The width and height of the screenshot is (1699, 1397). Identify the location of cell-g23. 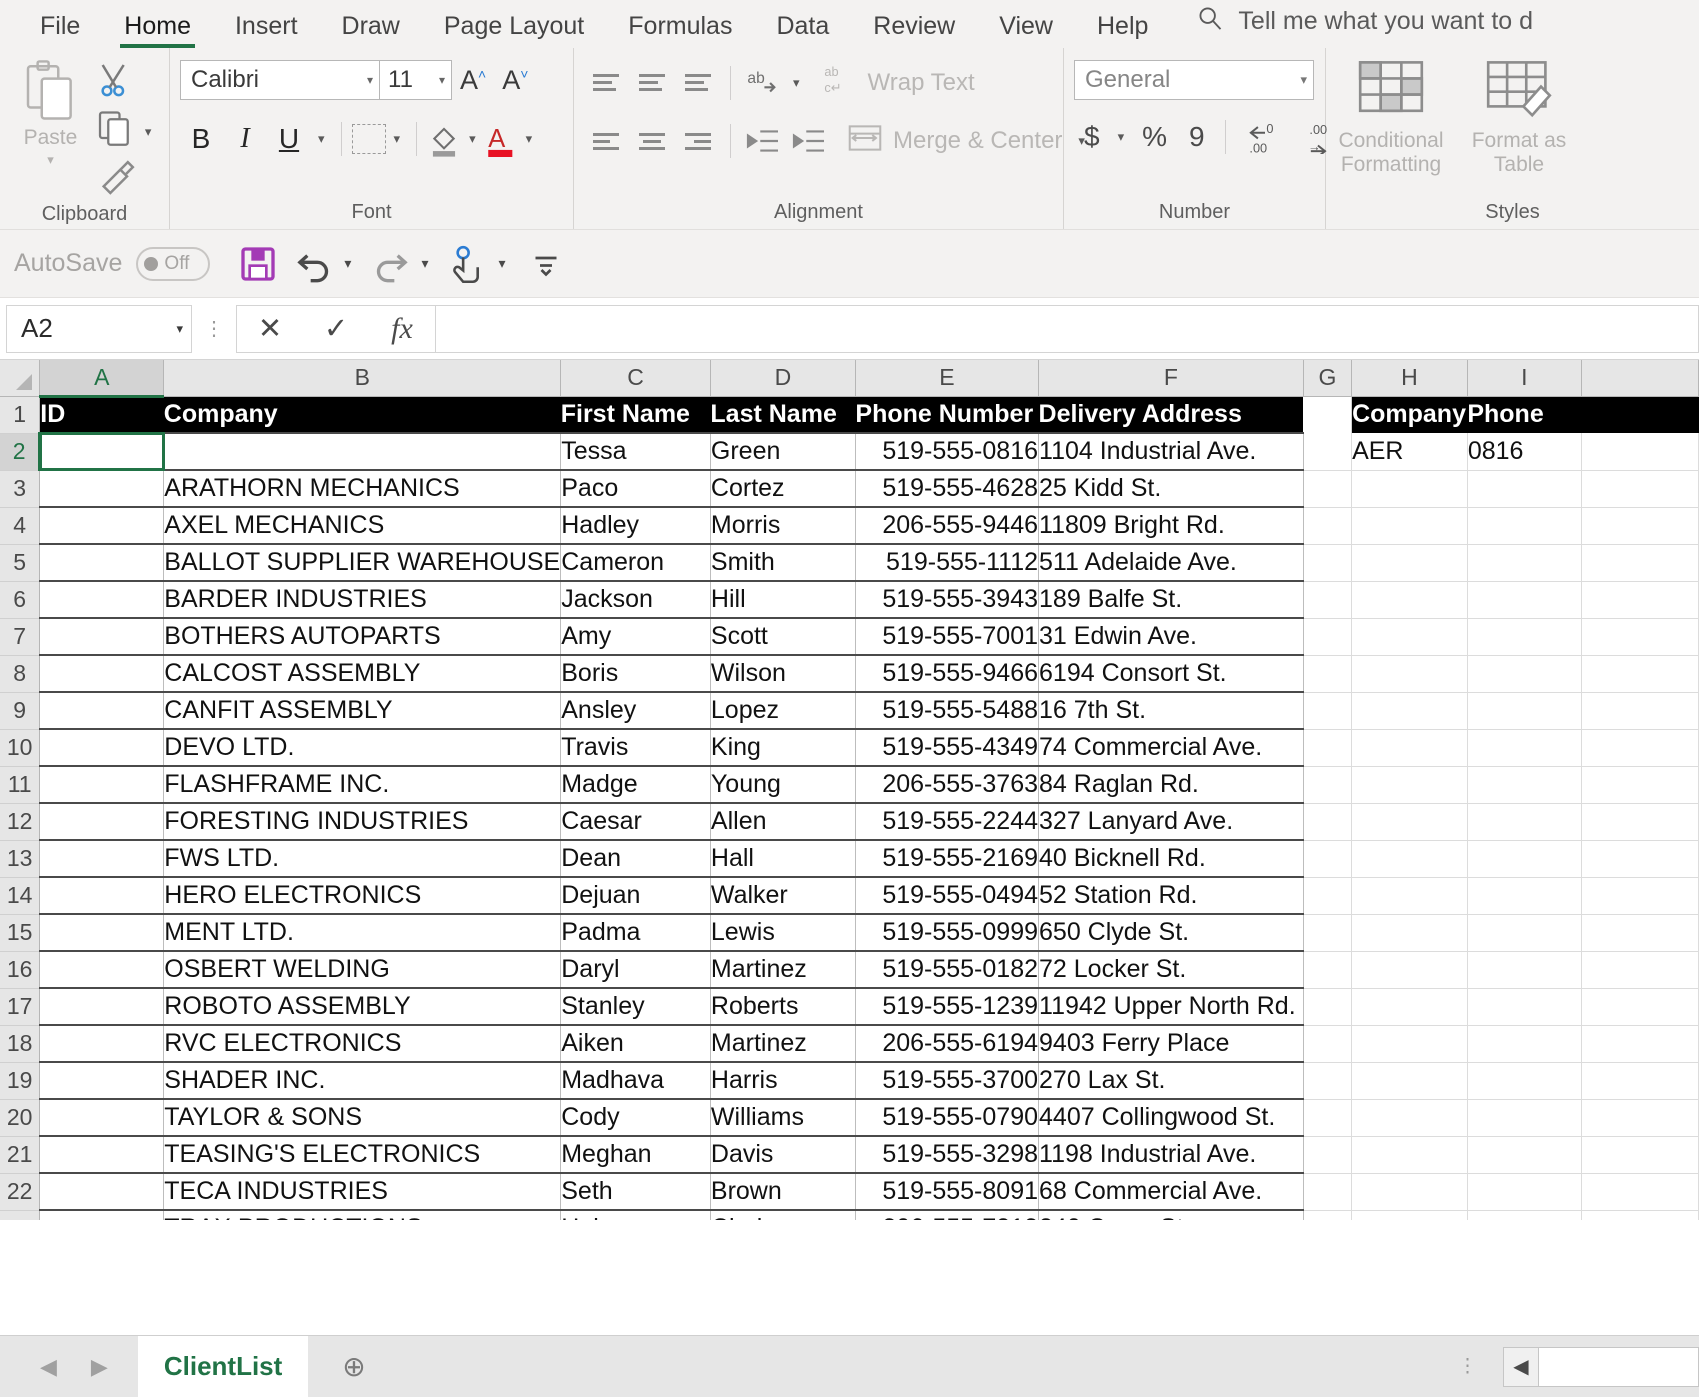
(1328, 1215).